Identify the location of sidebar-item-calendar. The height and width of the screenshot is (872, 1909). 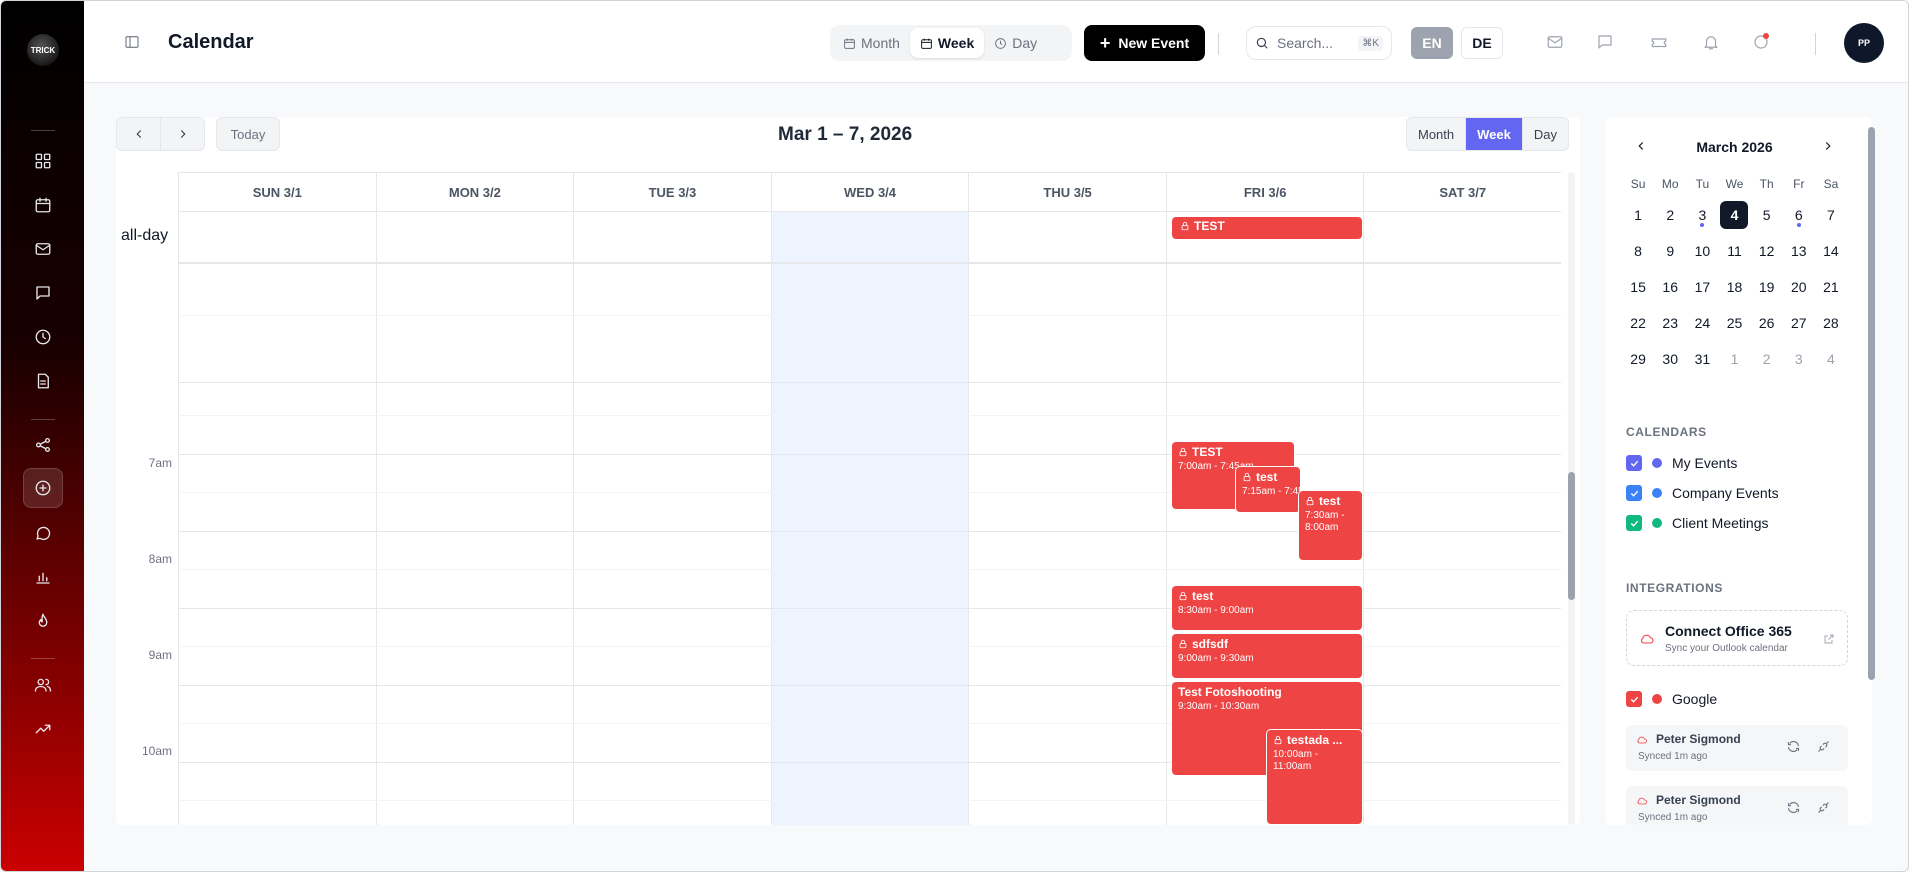
(43, 205).